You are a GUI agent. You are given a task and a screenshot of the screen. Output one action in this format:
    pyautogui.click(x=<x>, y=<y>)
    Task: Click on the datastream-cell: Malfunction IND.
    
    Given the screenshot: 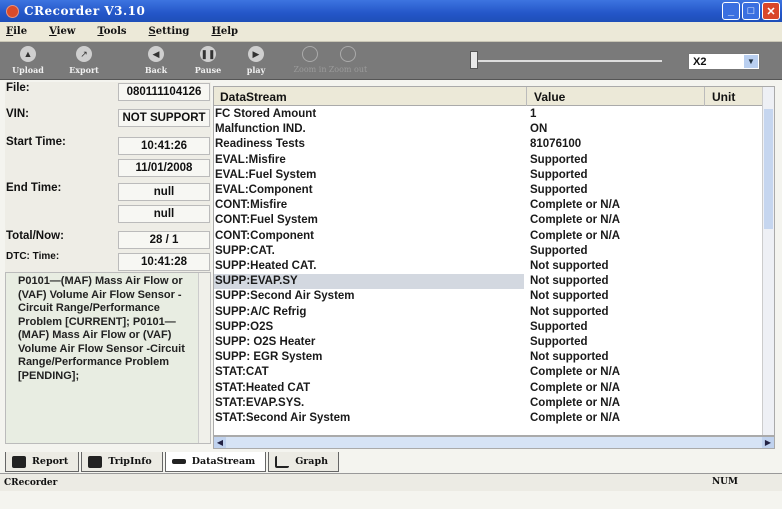 What is the action you would take?
    pyautogui.click(x=260, y=129)
    